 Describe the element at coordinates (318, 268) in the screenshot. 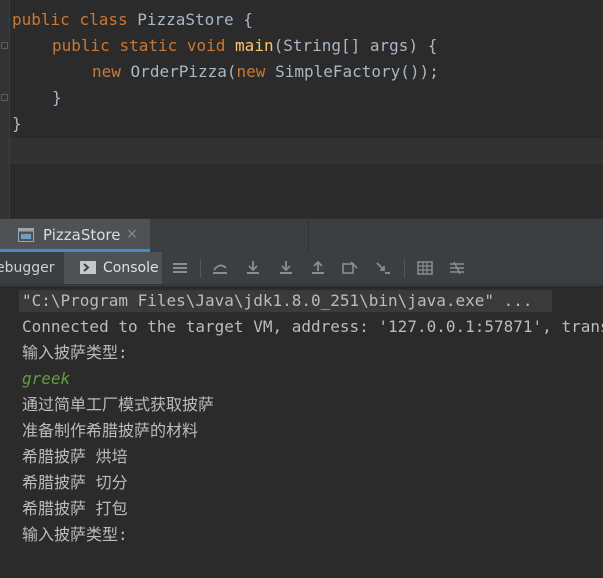

I see `step-out-icon` at that location.